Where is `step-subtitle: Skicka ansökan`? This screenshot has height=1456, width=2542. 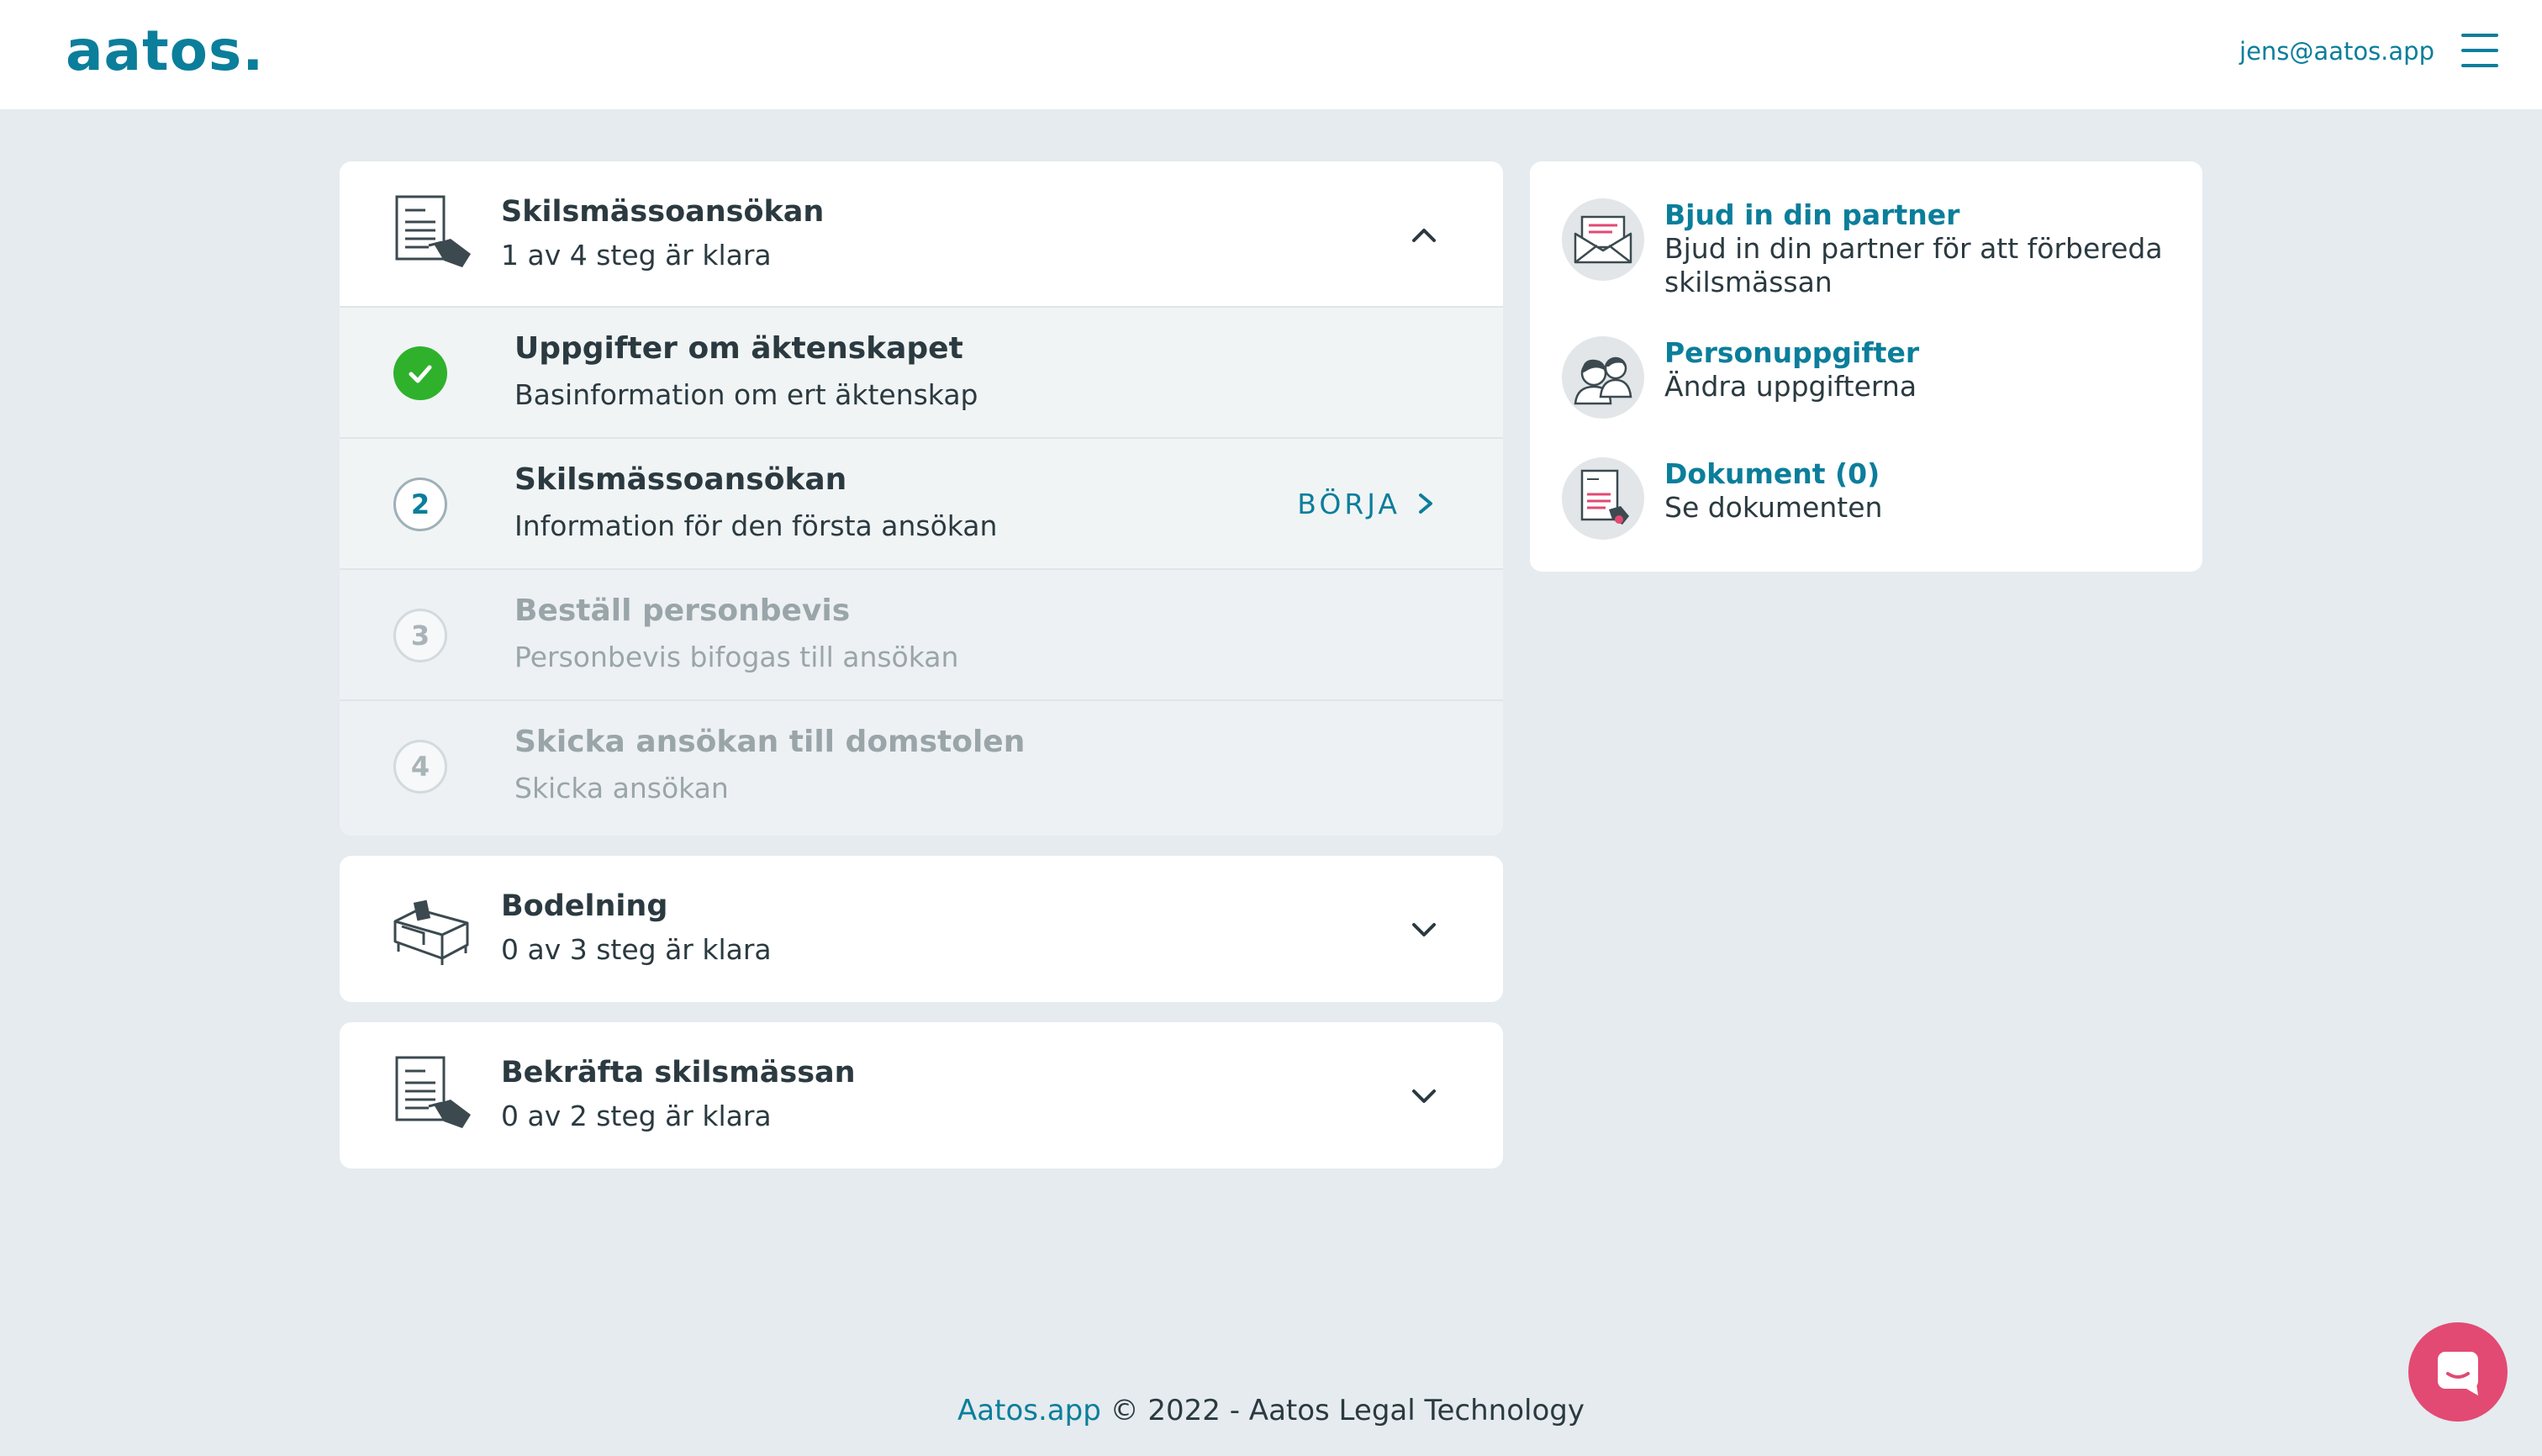 step-subtitle: Skicka ansökan is located at coordinates (621, 788).